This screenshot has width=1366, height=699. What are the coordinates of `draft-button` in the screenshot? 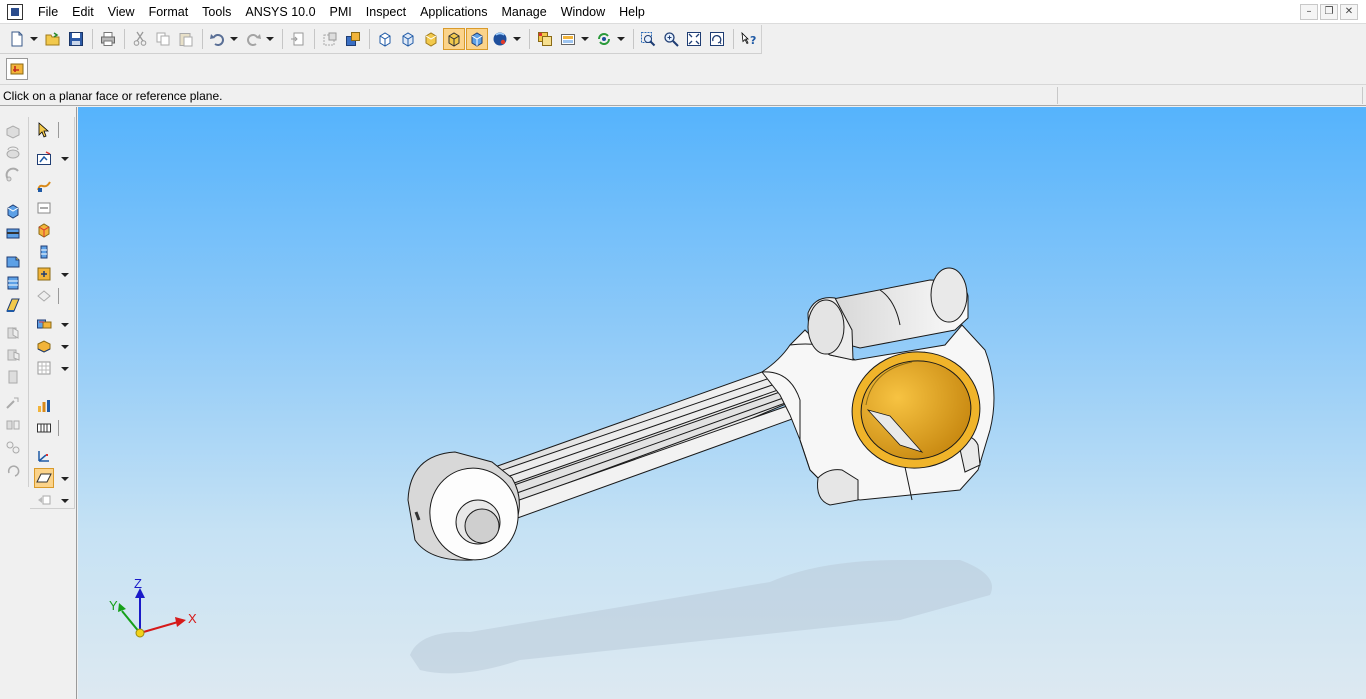 It's located at (13, 305).